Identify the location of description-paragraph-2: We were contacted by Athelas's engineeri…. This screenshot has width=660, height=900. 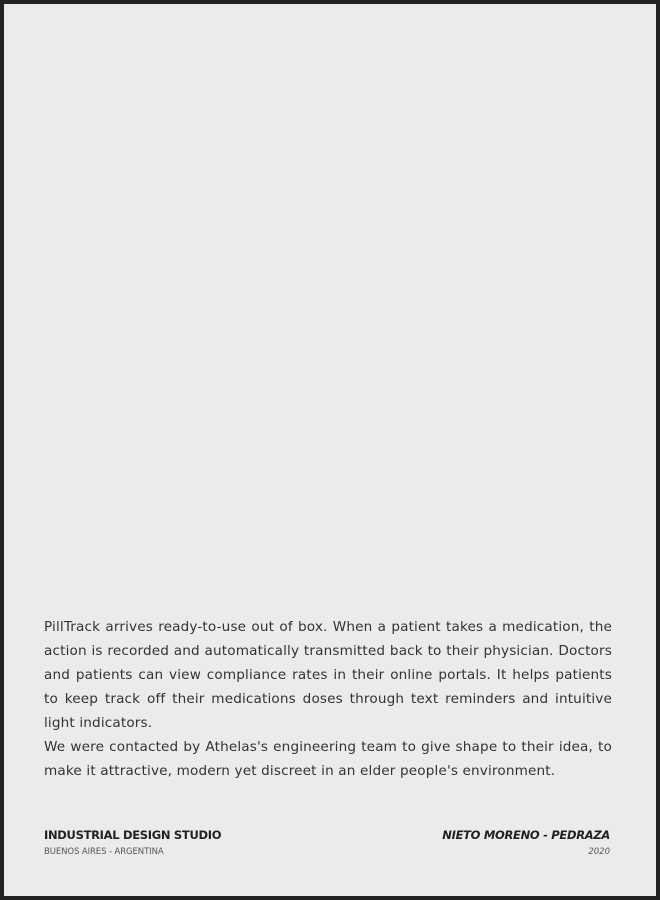
(328, 759).